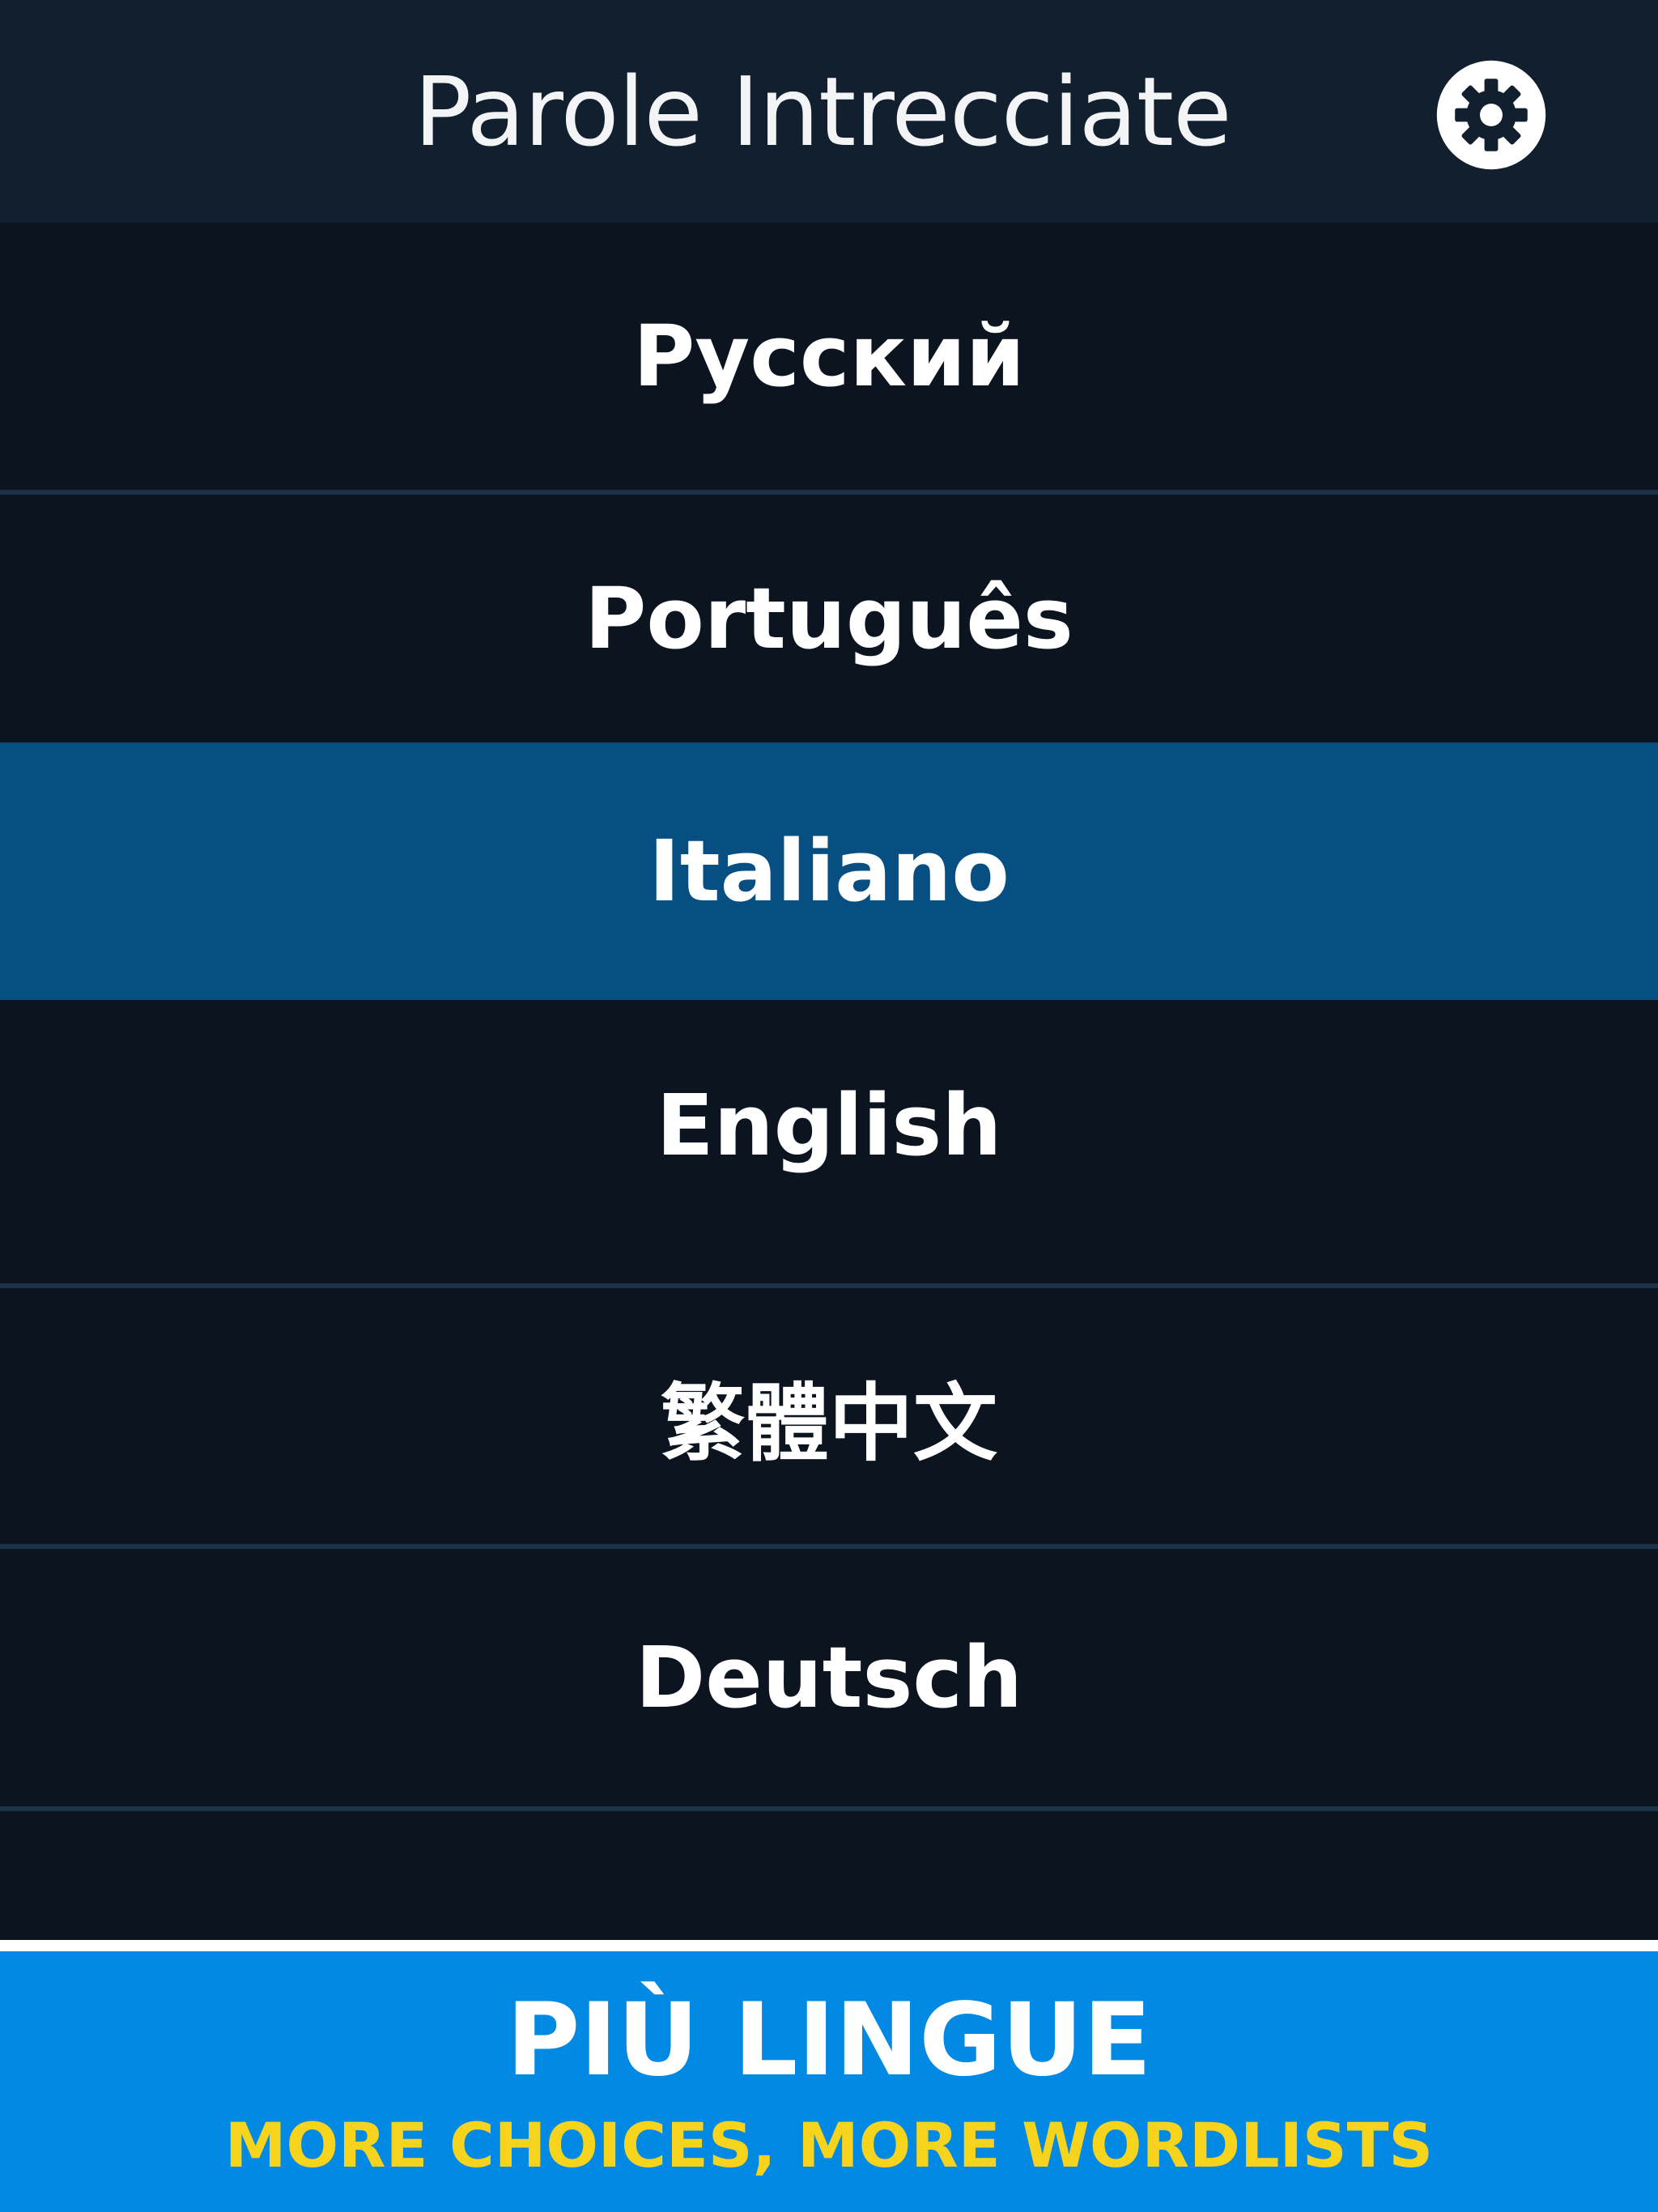  Describe the element at coordinates (822, 112) in the screenshot. I see `app-title: Parole Intrecciate` at that location.